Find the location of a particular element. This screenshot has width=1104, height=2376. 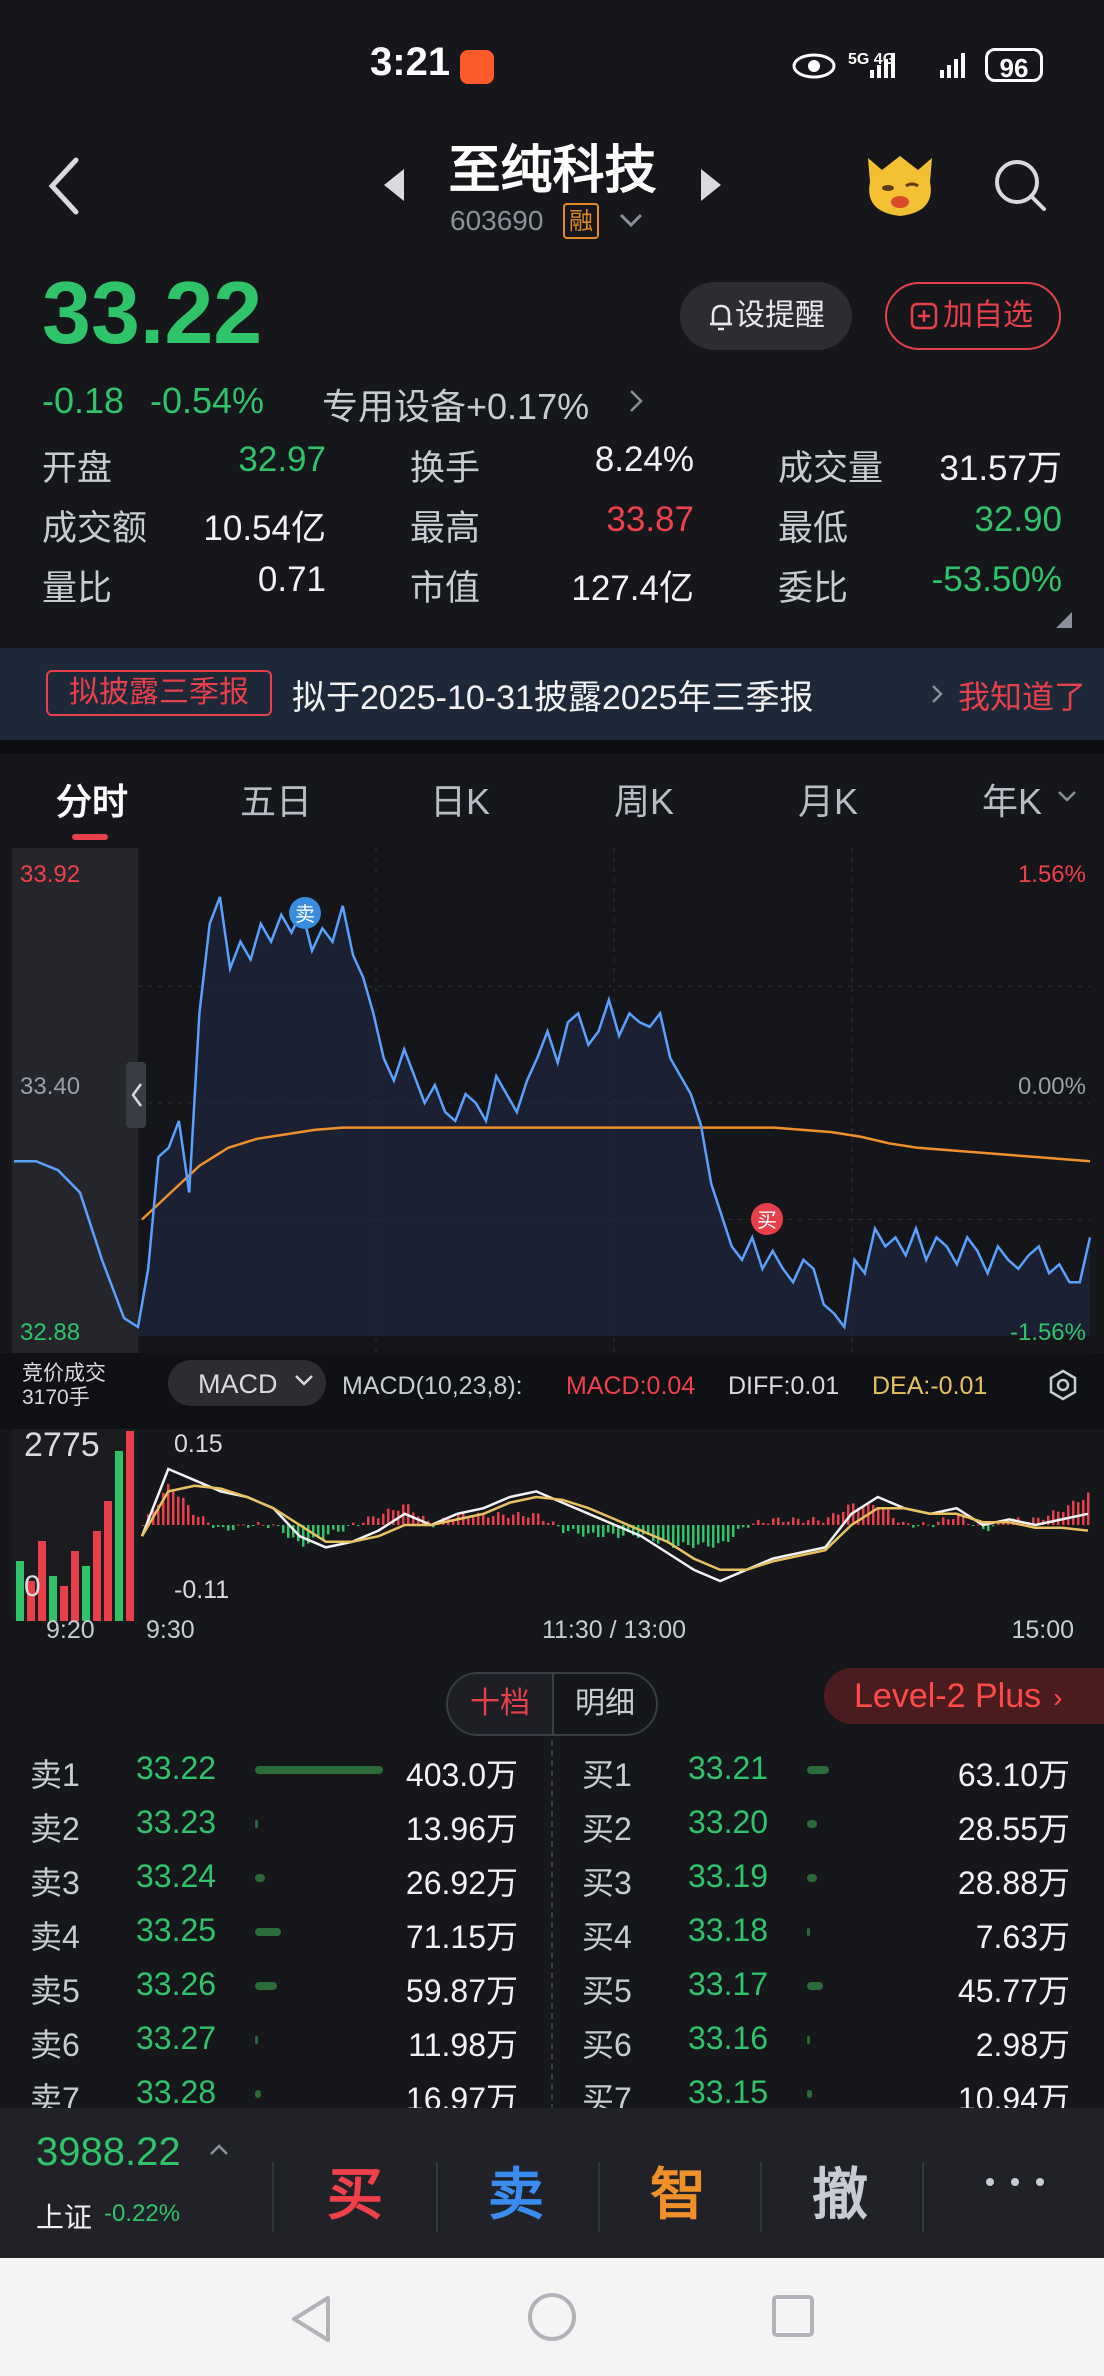

tab-five-day: 五日 is located at coordinates (276, 799).